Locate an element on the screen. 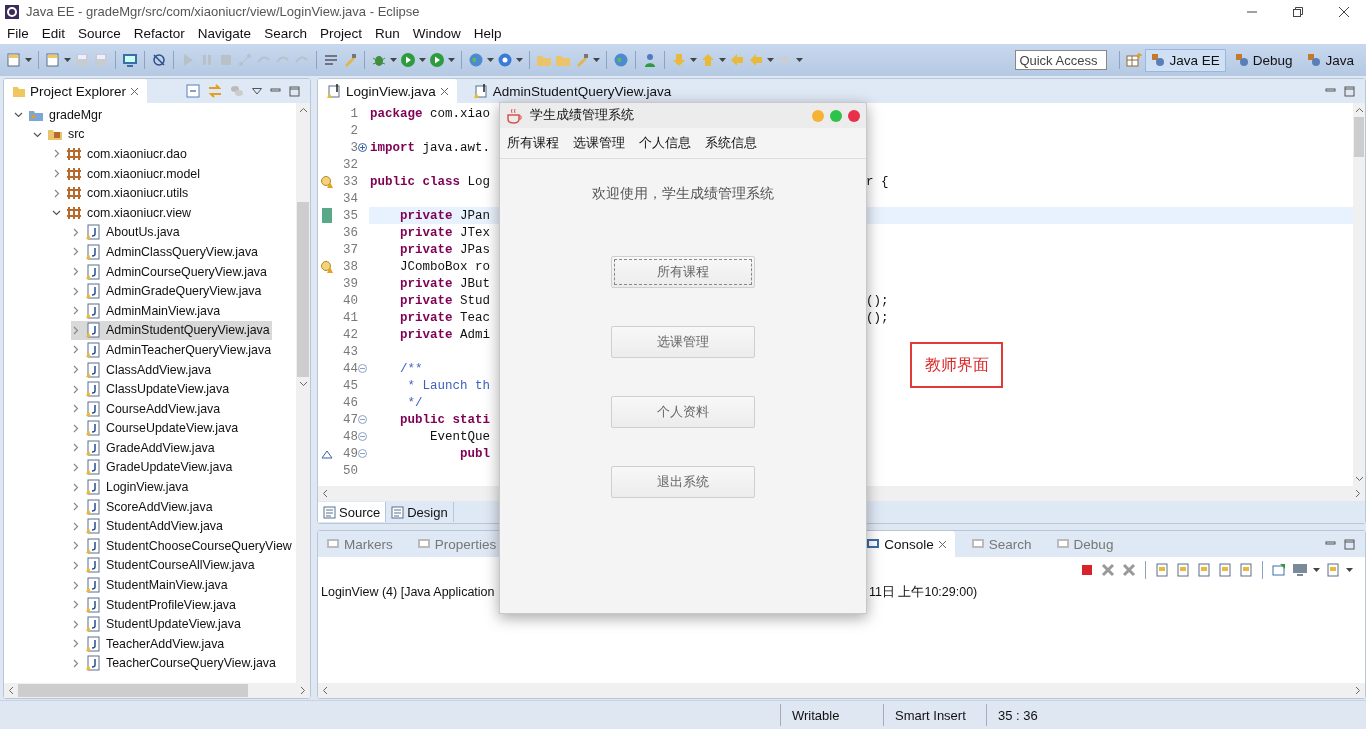  quick-access-field: Quick Access is located at coordinates (1061, 60).